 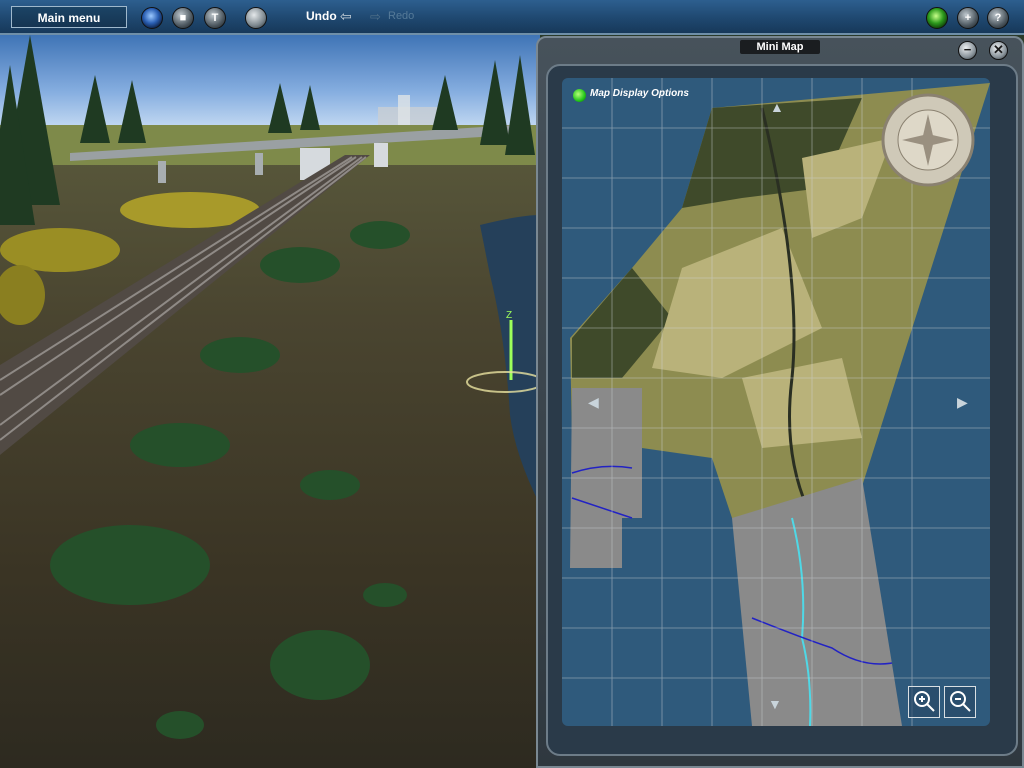 What do you see at coordinates (347, 16) in the screenshot?
I see `undo-arrow-icon: ⇦` at bounding box center [347, 16].